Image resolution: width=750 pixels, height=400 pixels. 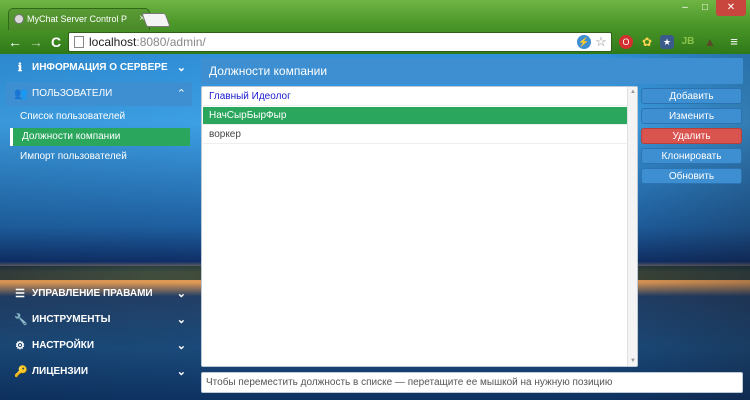 I want to click on chevron-up-icon: ⌃, so click(x=181, y=94).